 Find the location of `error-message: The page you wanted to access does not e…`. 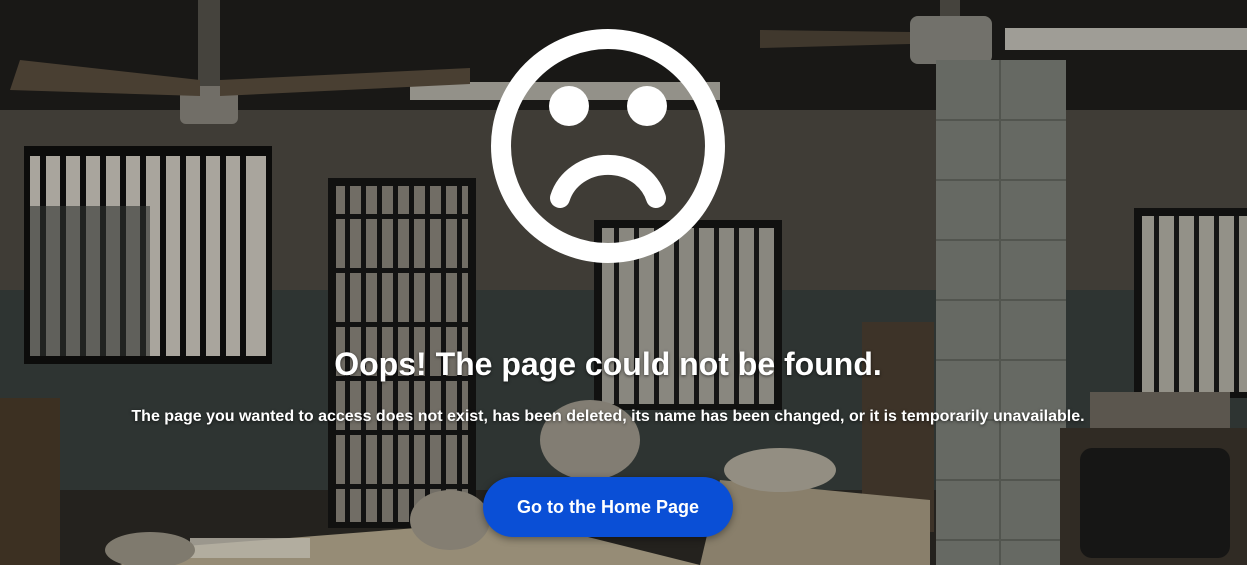

error-message: The page you wanted to access does not e… is located at coordinates (608, 416).